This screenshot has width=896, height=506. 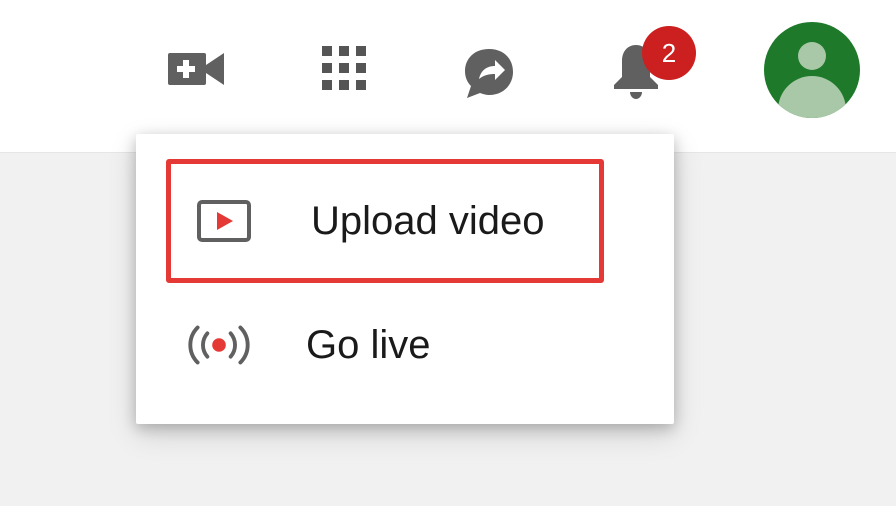 I want to click on upload-video-menu-item: Upload video, so click(x=385, y=221).